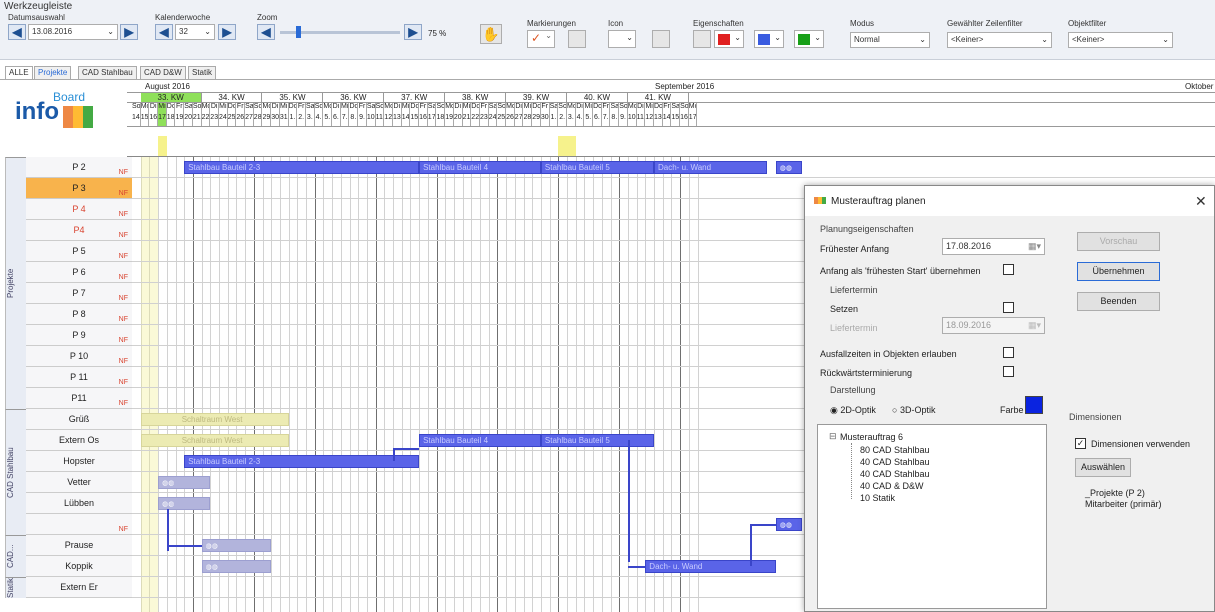  What do you see at coordinates (227, 32) in the screenshot?
I see `week-next-button: ▶` at bounding box center [227, 32].